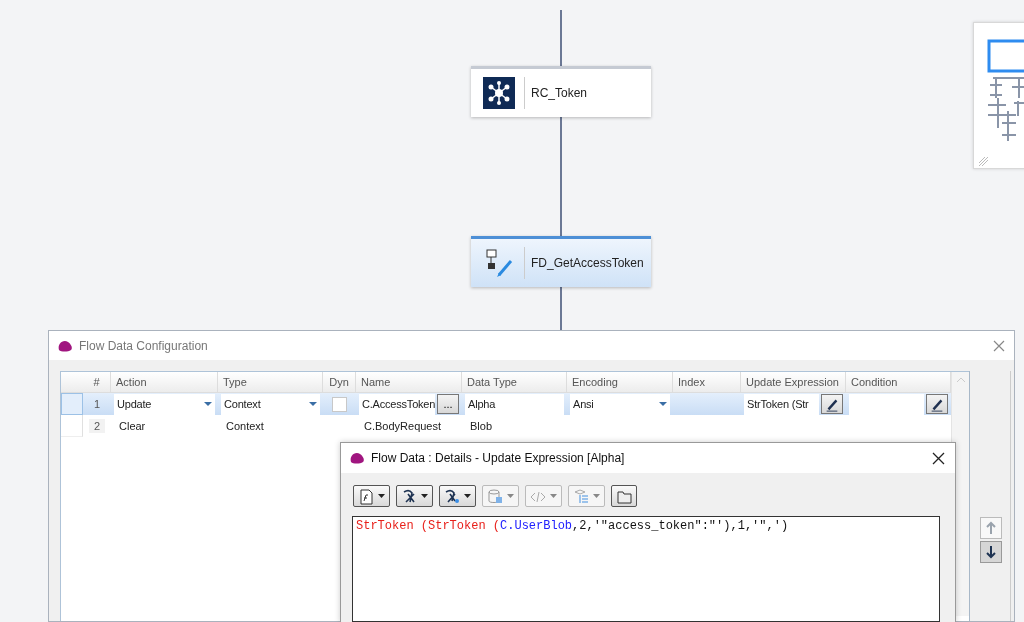  I want to click on table-cell: C.BodyRequest, so click(403, 426).